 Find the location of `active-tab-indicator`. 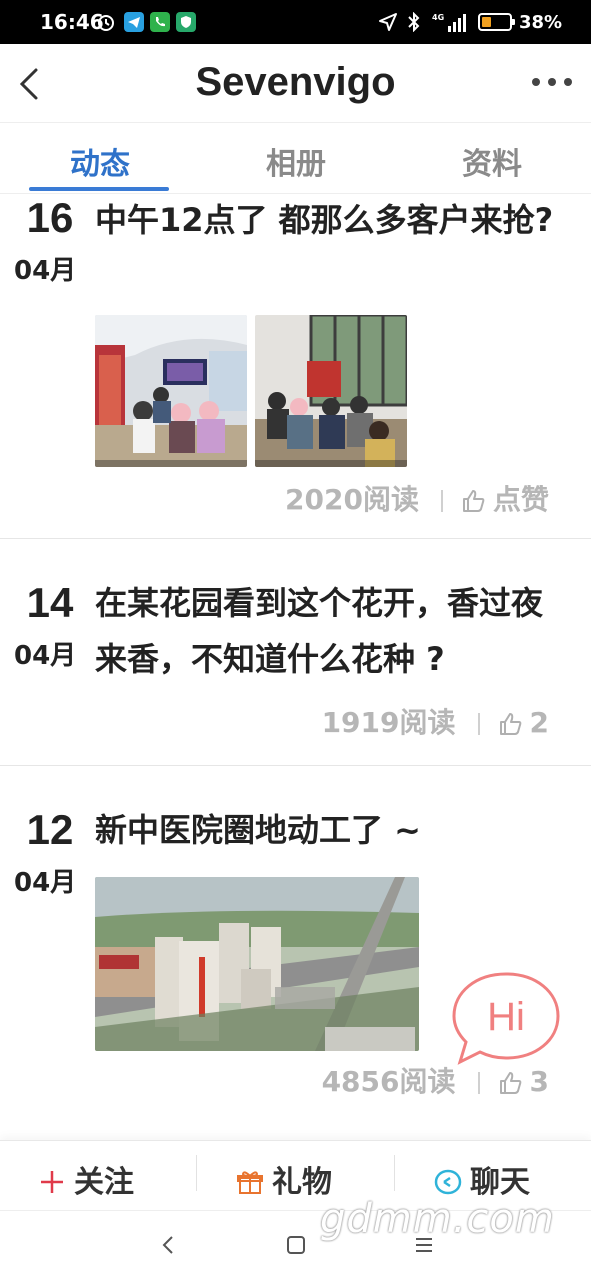

active-tab-indicator is located at coordinates (99, 189).